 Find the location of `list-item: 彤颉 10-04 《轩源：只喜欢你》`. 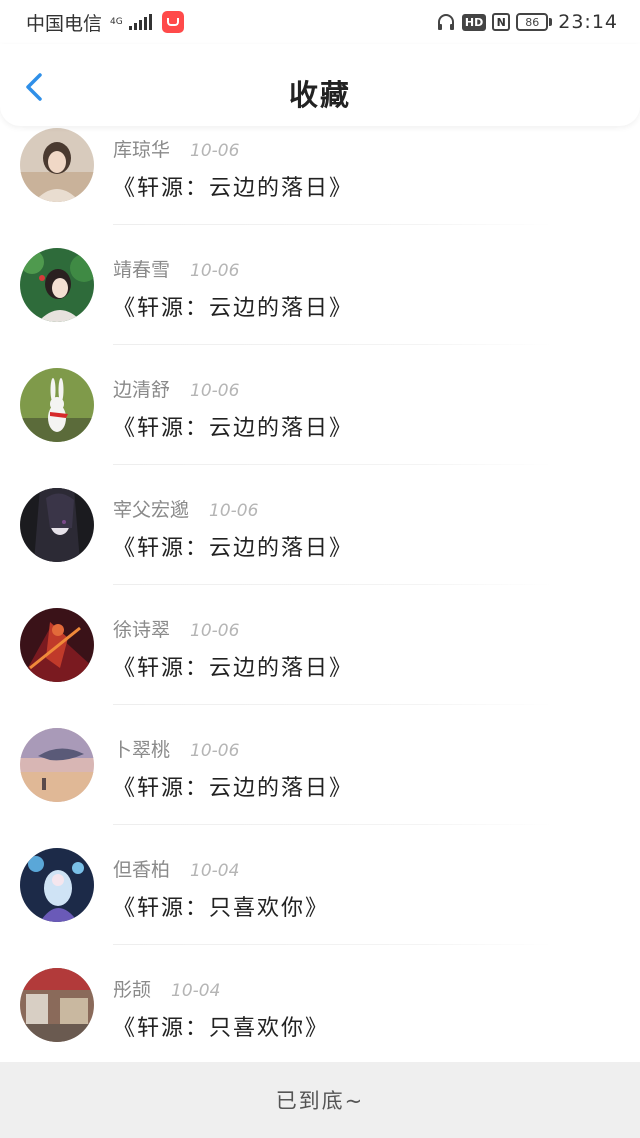

list-item: 彤颉 10-04 《轩源：只喜欢你》 is located at coordinates (320, 1014).